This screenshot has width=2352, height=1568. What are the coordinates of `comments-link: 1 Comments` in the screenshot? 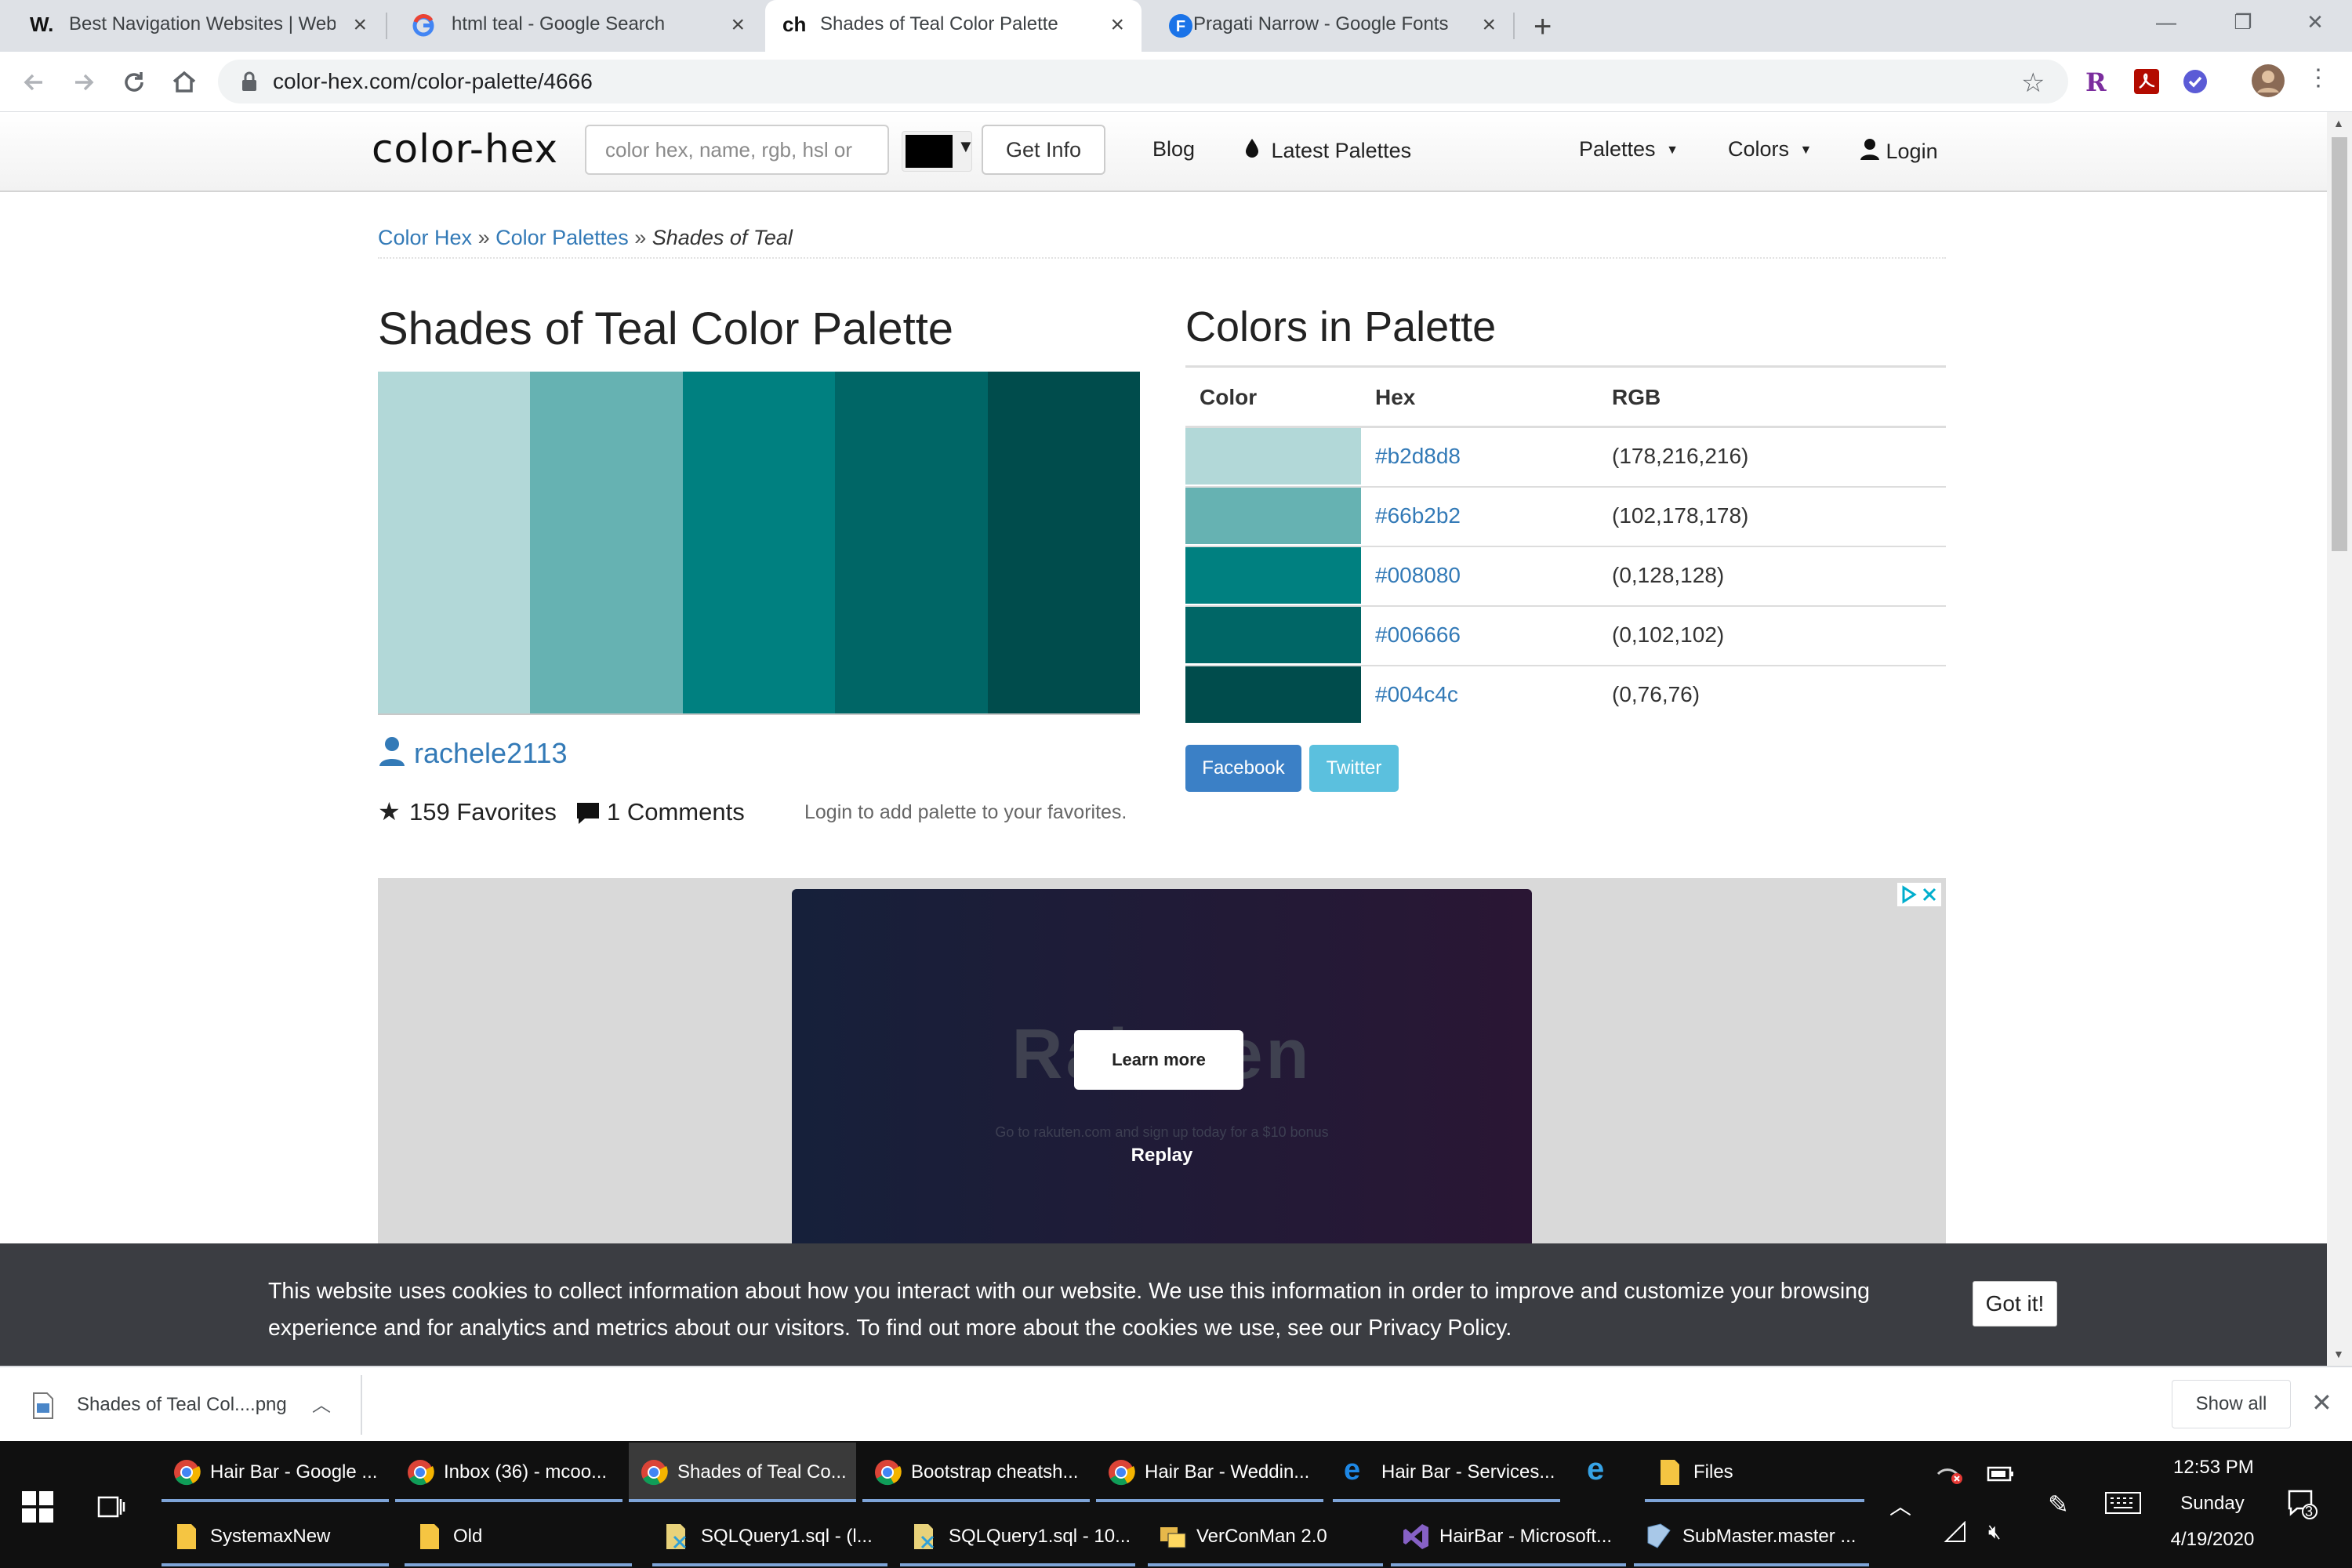 It's located at (676, 812).